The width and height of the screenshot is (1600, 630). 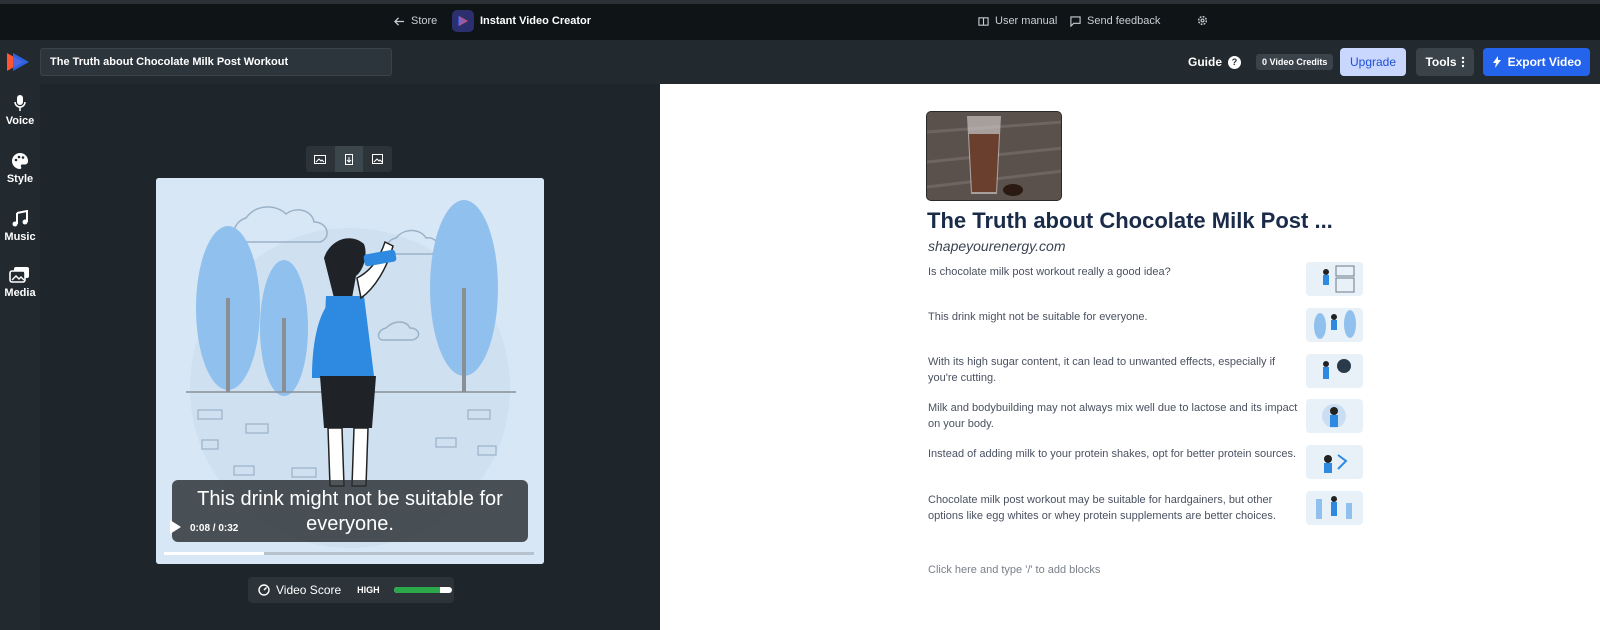 I want to click on score-bar, so click(x=422, y=590).